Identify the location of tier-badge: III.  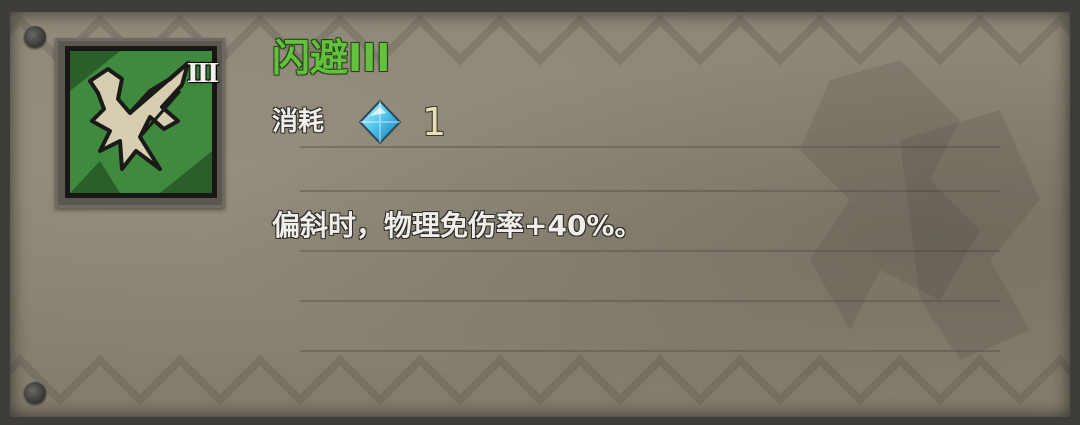
(203, 74).